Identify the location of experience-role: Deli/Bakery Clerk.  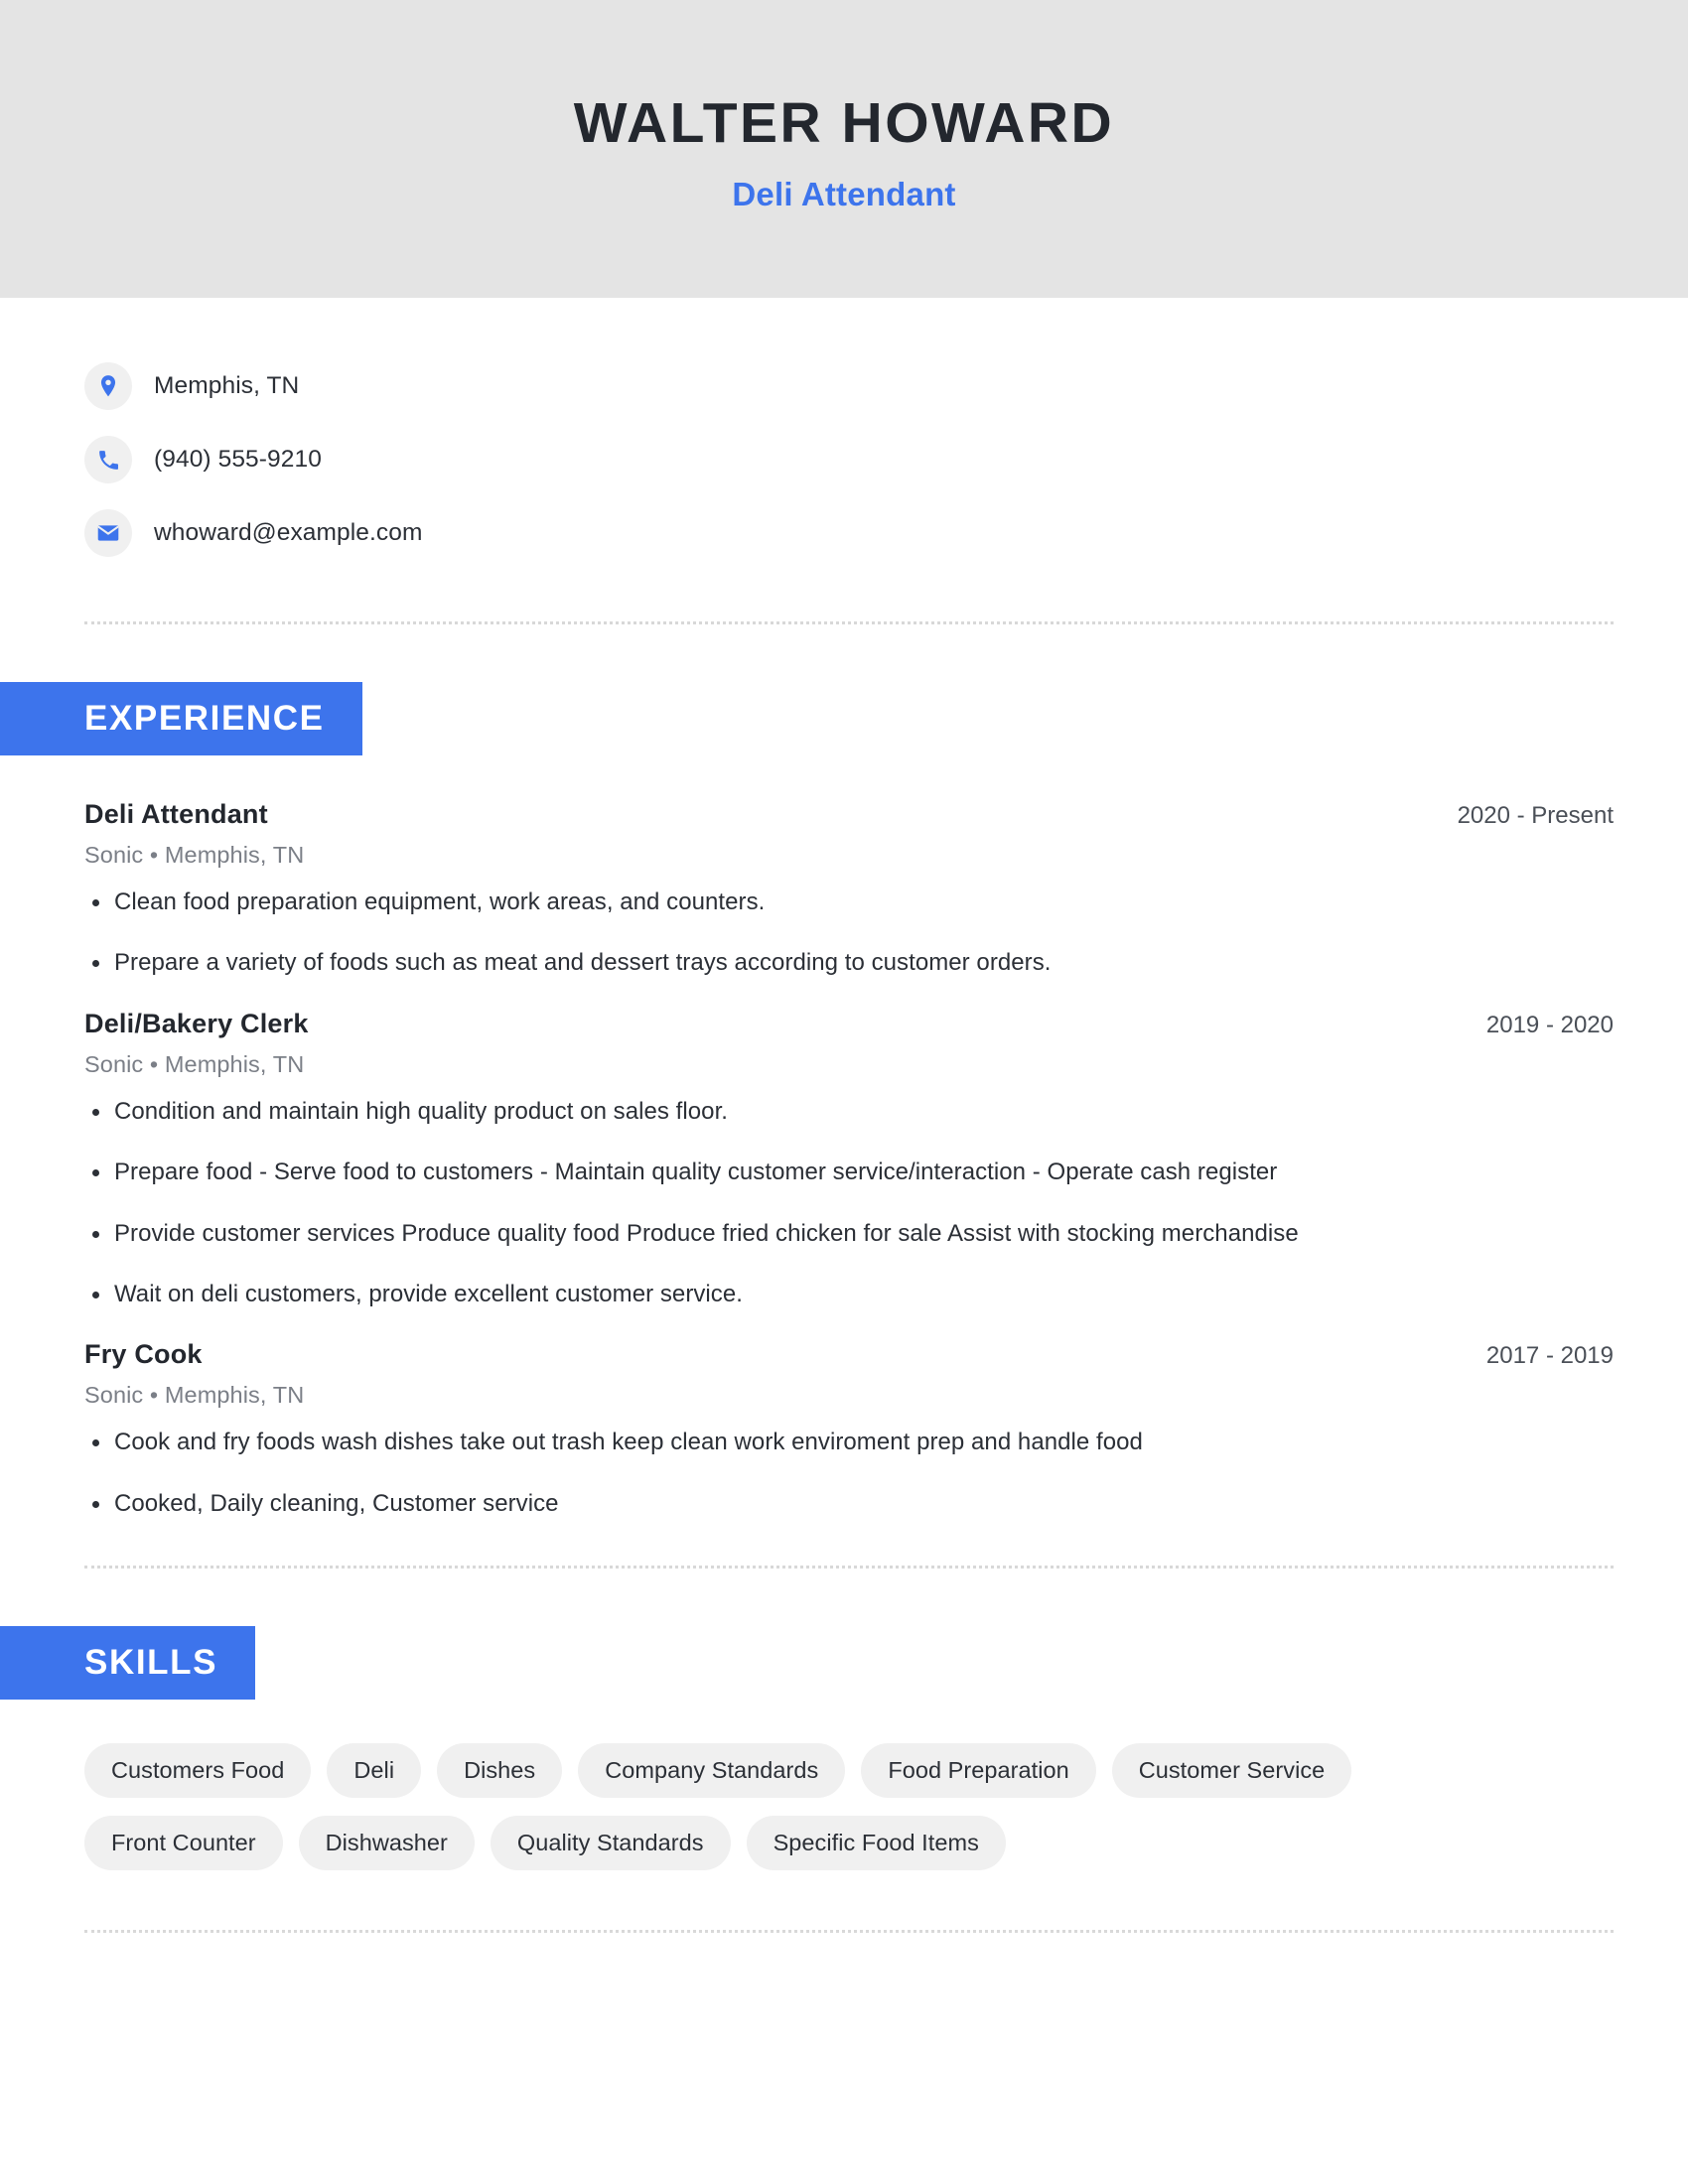
(196, 1023).